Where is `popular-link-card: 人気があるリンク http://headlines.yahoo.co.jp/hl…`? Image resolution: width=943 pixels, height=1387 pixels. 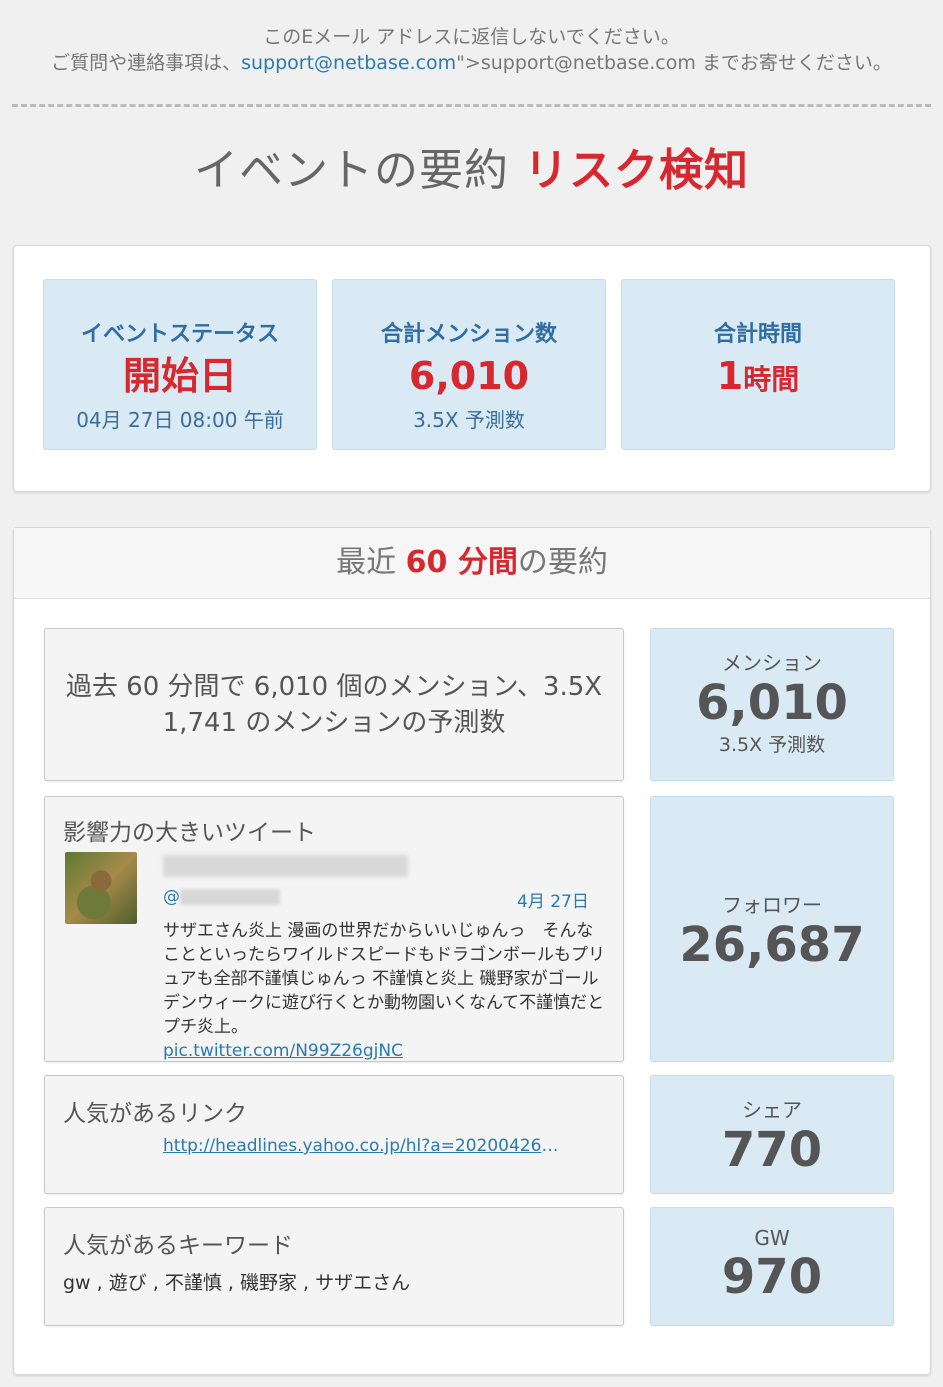
popular-link-card: 人気があるリンク http://headlines.yahoo.co.jp/hl… is located at coordinates (334, 1134).